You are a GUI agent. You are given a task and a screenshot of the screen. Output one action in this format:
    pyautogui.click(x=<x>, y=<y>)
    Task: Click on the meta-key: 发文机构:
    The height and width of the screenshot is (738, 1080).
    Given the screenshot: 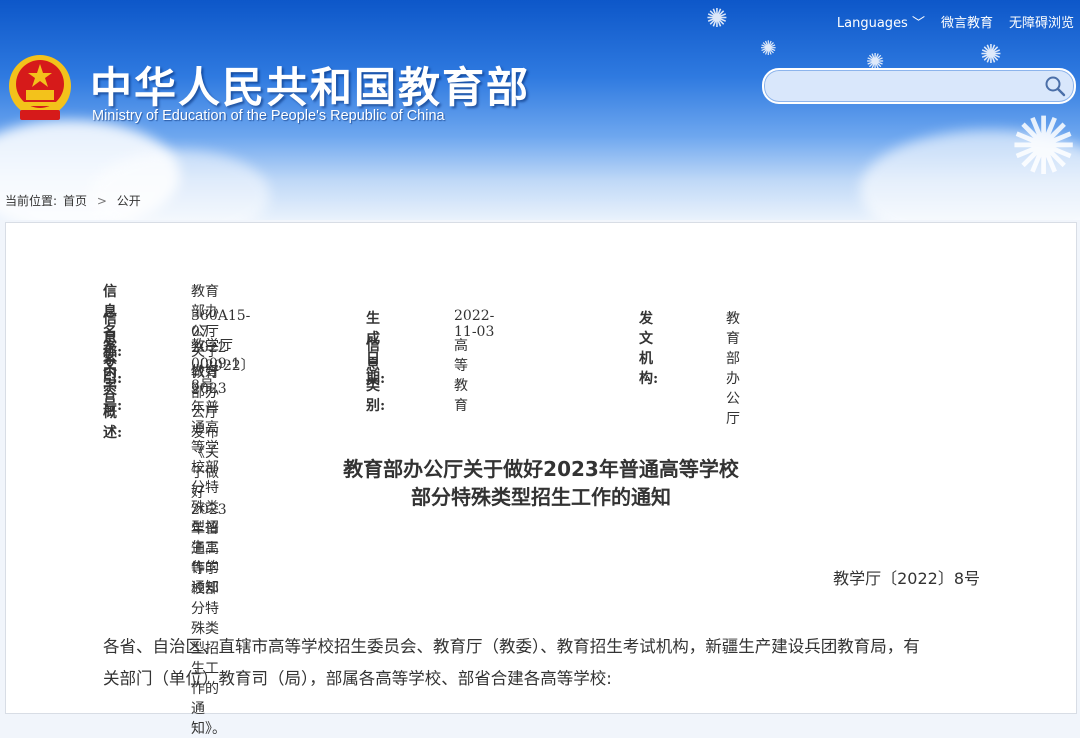 What is the action you would take?
    pyautogui.click(x=649, y=349)
    